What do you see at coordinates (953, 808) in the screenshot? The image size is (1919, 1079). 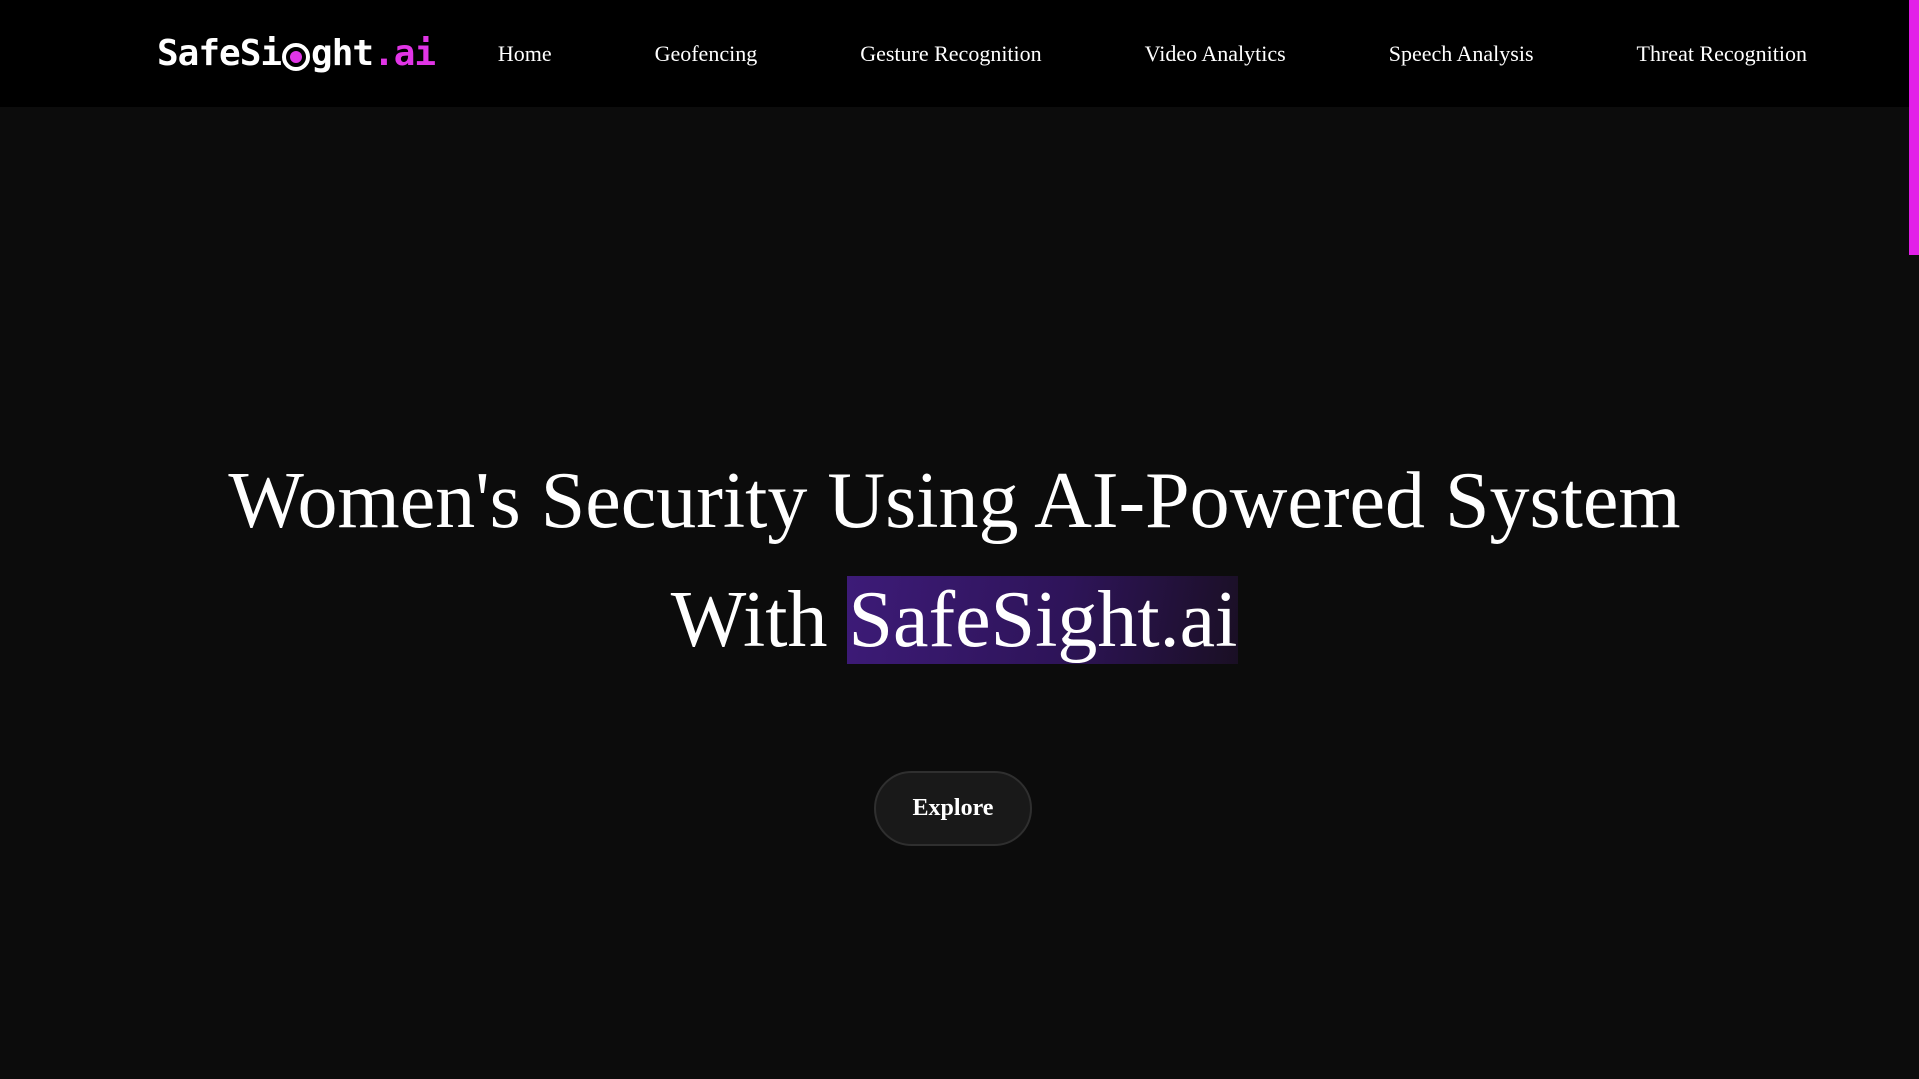 I see `explore-button: Explore` at bounding box center [953, 808].